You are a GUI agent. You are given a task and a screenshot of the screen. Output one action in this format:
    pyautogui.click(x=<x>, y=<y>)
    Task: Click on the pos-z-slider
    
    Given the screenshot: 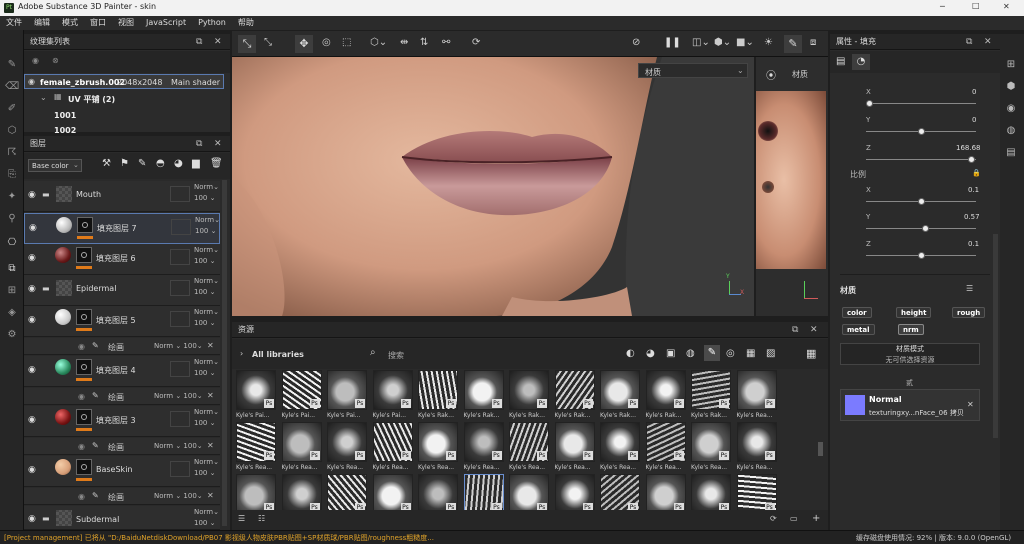 What is the action you would take?
    pyautogui.click(x=921, y=159)
    